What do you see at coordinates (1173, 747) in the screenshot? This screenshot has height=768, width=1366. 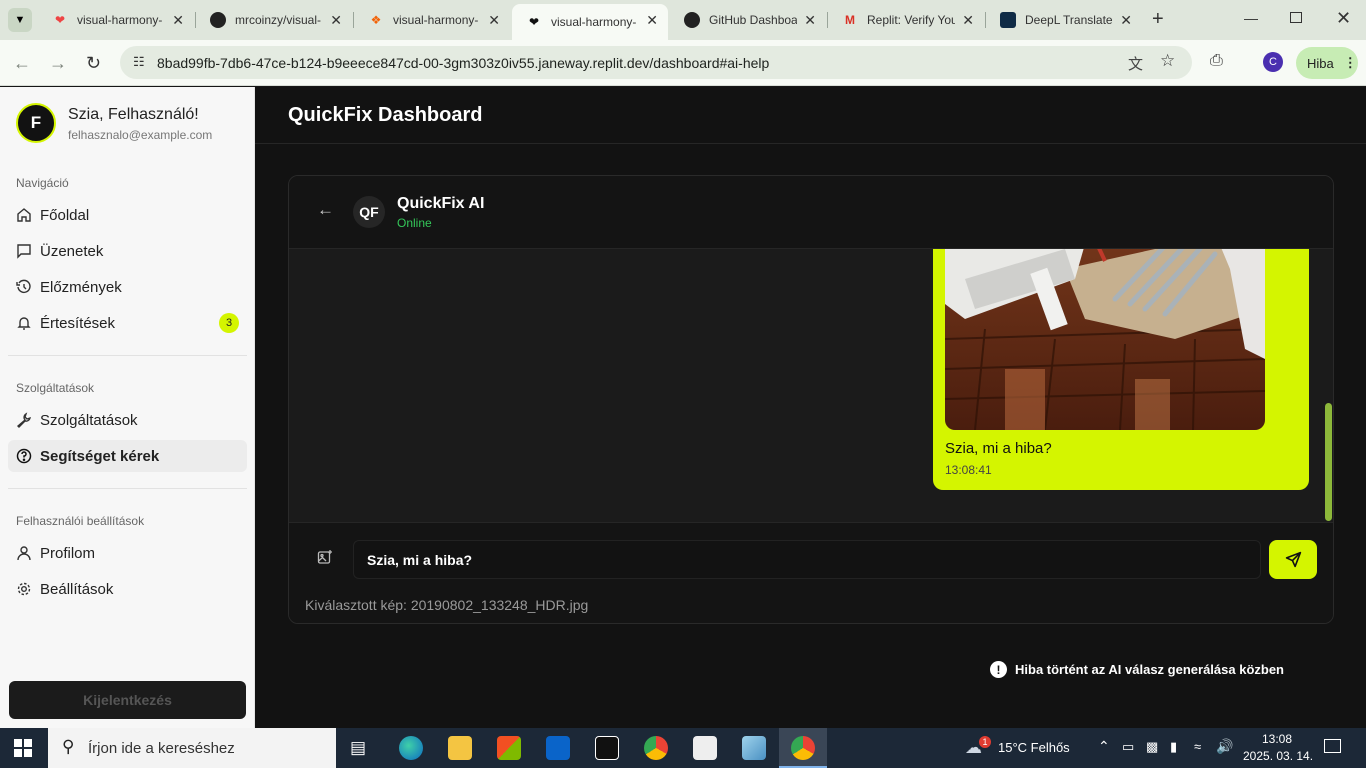 I see `battery-icon: ▮` at bounding box center [1173, 747].